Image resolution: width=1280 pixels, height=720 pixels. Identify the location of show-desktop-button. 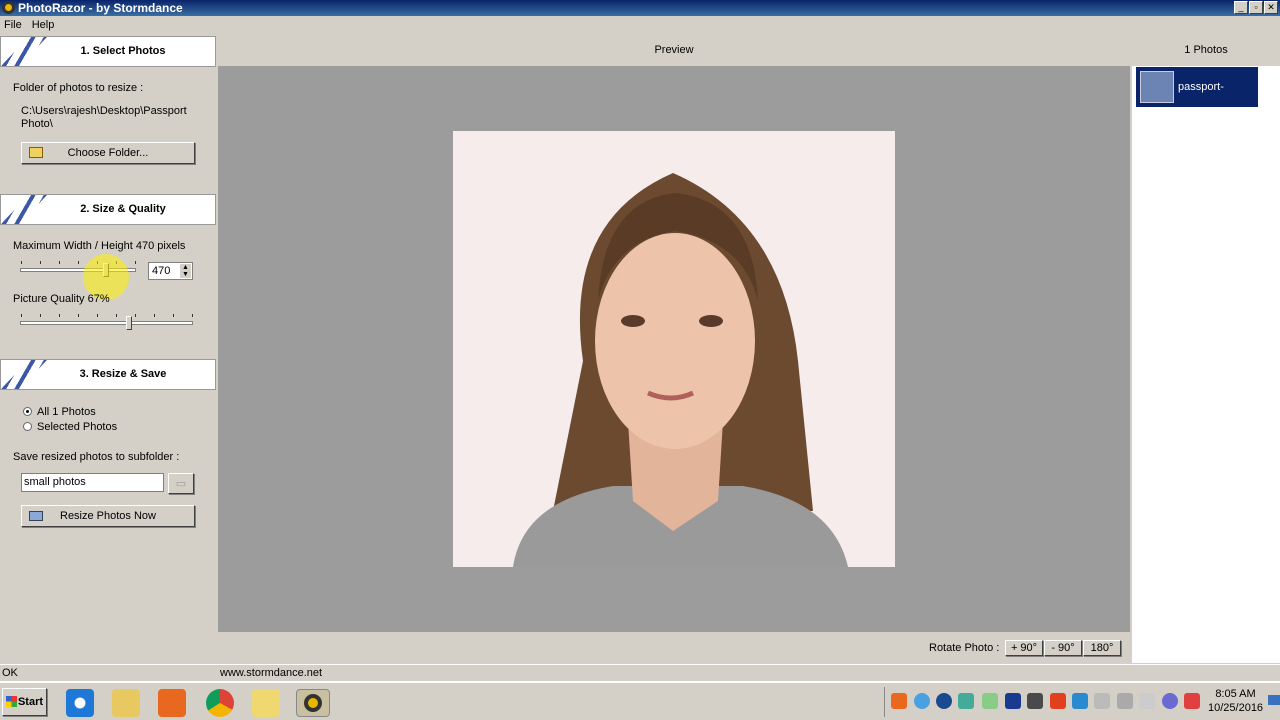
(1274, 700).